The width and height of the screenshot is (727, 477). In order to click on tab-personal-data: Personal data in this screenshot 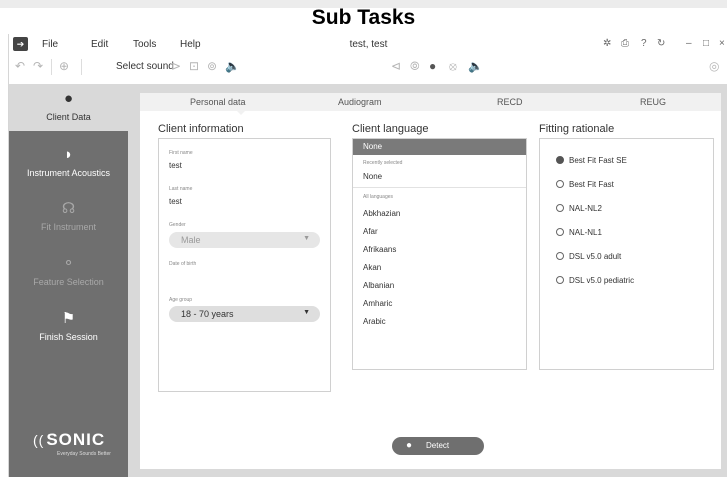, I will do `click(218, 102)`.